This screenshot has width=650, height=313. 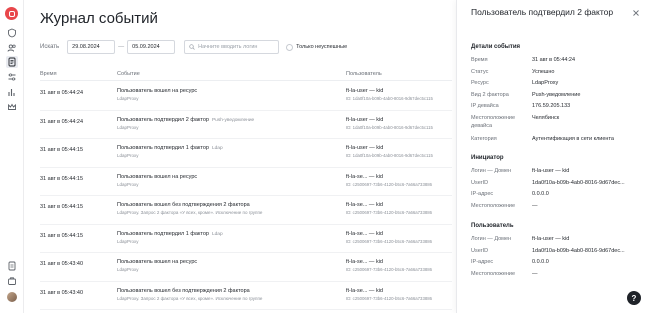 I want to click on detail-key: Местоположение девайса, so click(x=493, y=121).